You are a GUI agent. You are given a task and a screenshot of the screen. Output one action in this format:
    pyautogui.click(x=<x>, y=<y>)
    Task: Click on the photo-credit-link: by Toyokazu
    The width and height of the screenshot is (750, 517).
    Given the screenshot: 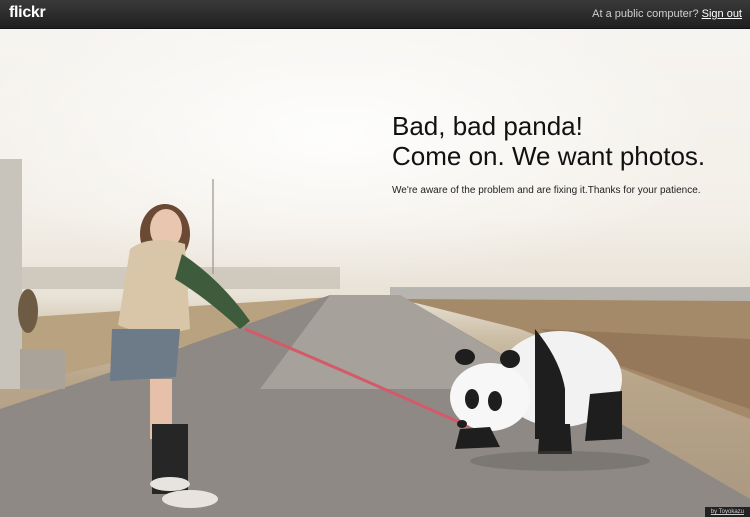 What is the action you would take?
    pyautogui.click(x=727, y=512)
    